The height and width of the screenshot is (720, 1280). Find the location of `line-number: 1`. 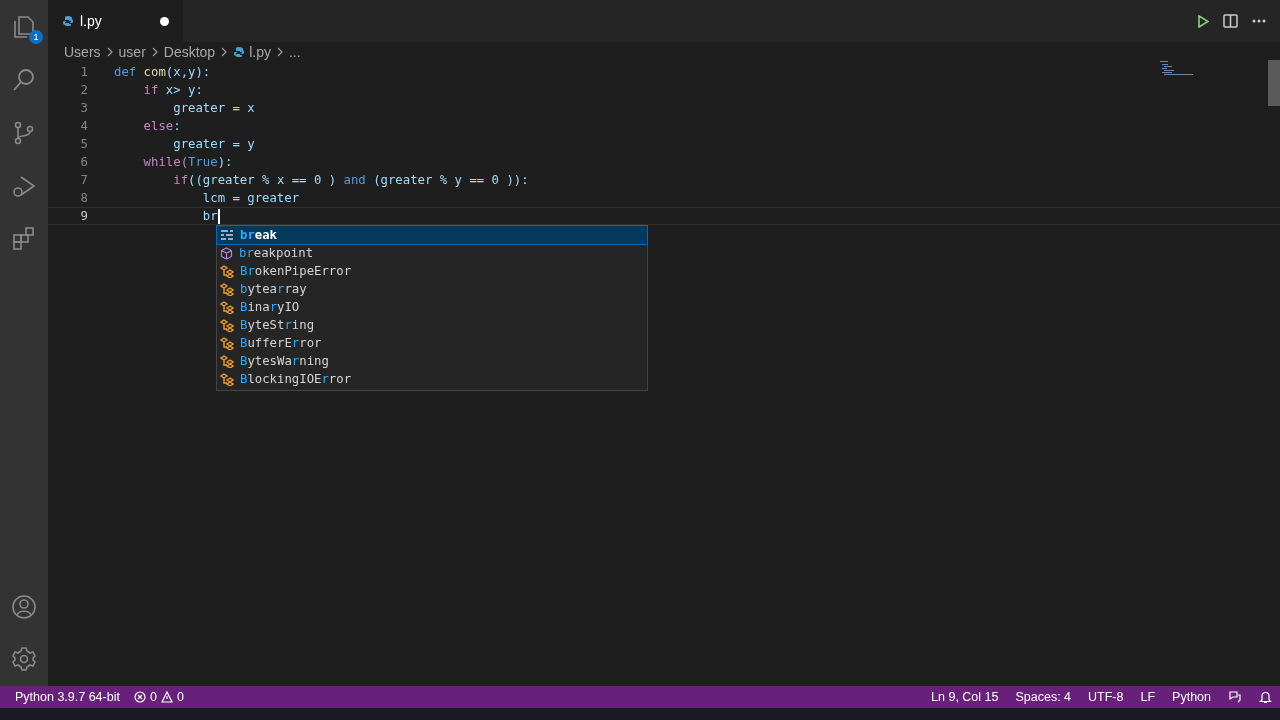

line-number: 1 is located at coordinates (83, 72).